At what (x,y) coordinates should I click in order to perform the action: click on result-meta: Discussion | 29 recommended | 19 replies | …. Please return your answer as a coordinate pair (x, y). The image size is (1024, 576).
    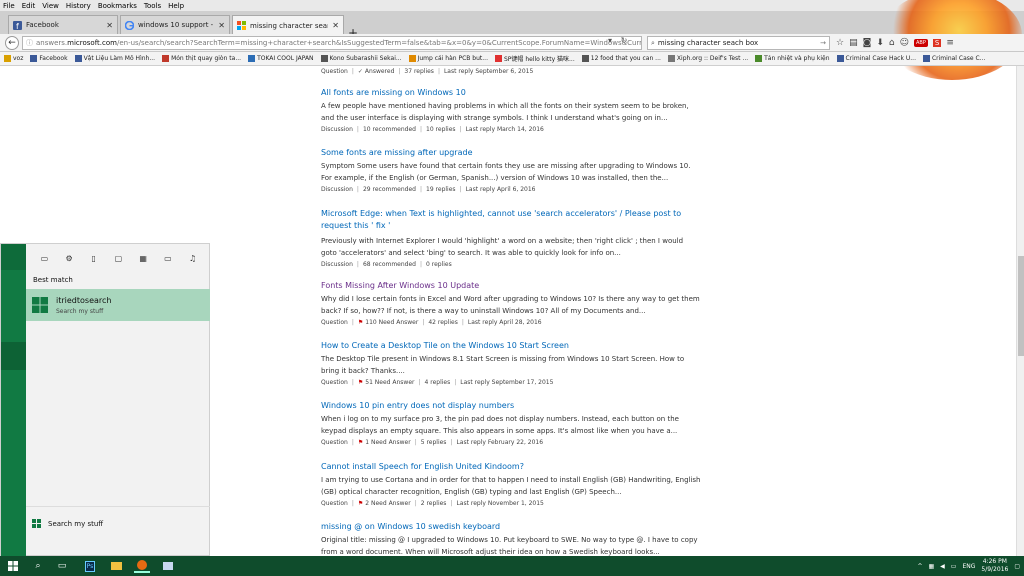
    Looking at the image, I should click on (428, 189).